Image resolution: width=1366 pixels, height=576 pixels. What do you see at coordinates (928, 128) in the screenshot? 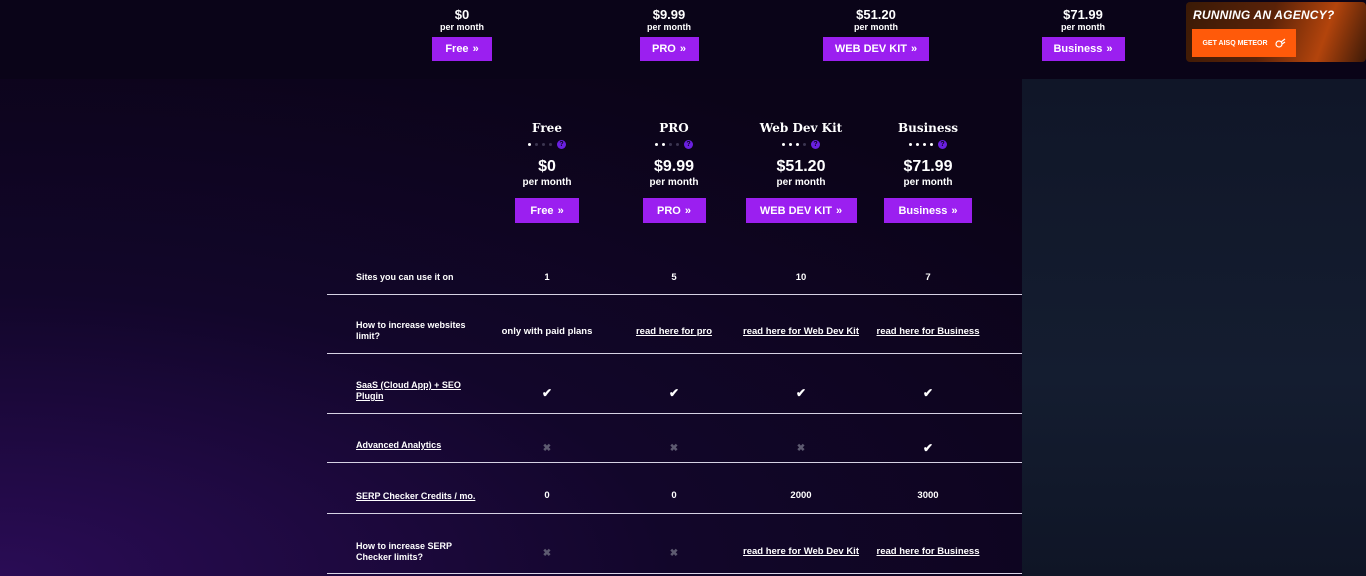
I see `plan-name: Business` at bounding box center [928, 128].